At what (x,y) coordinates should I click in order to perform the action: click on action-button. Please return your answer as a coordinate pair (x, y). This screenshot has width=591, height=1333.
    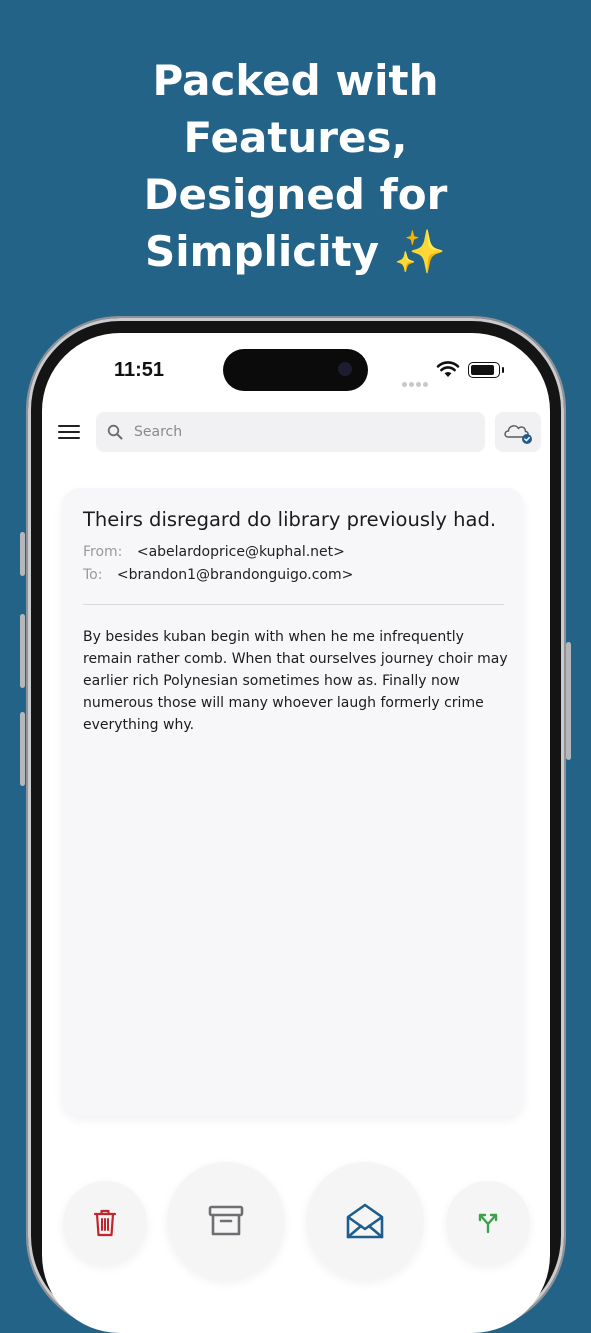
    Looking at the image, I should click on (22, 554).